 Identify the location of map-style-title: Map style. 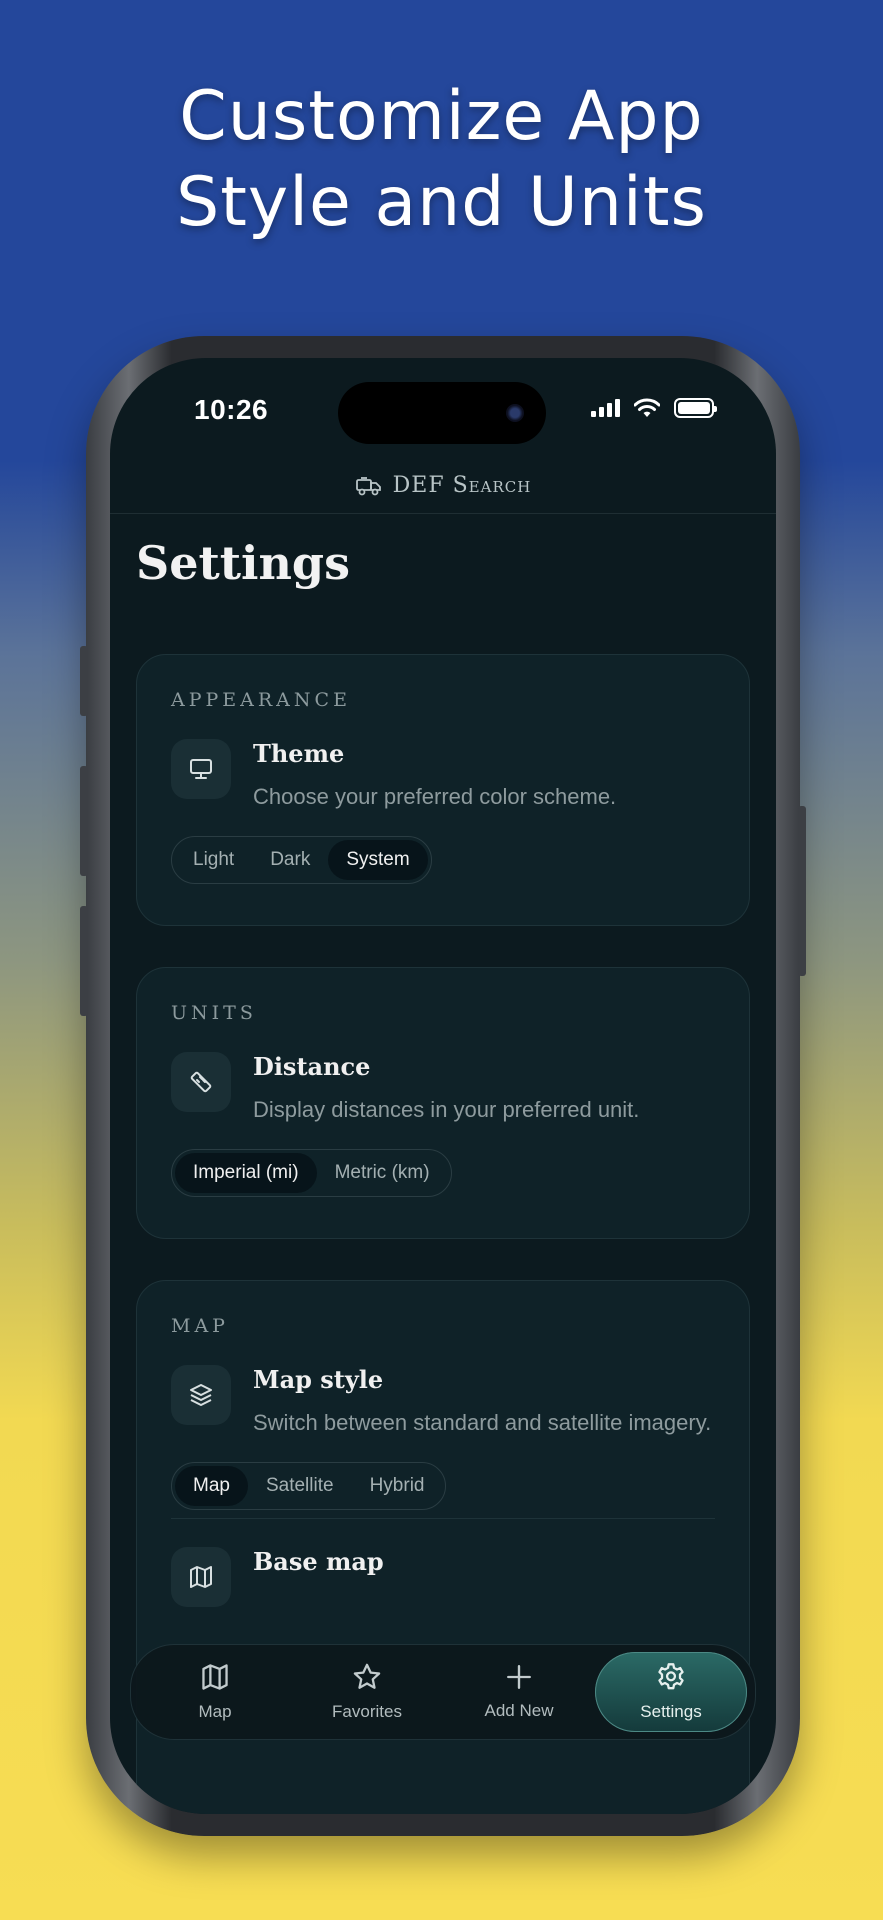
(318, 1379).